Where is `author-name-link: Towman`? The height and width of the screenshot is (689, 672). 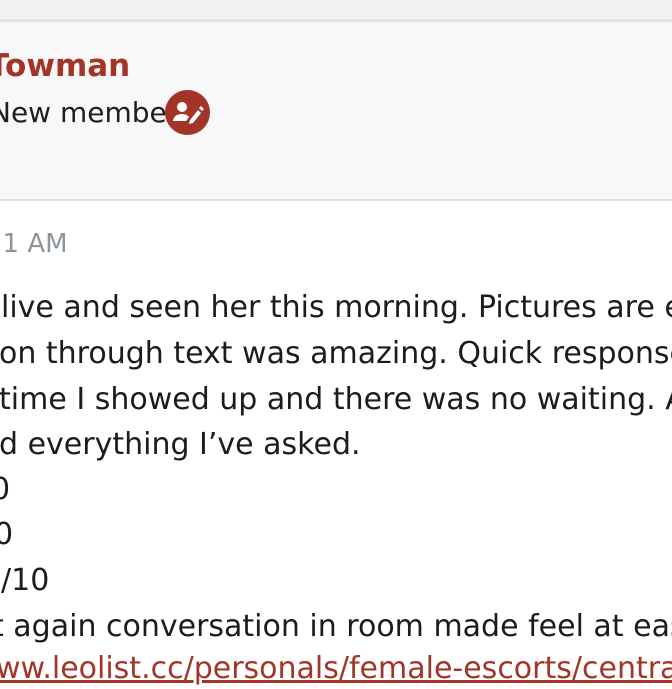 author-name-link: Towman is located at coordinates (65, 66).